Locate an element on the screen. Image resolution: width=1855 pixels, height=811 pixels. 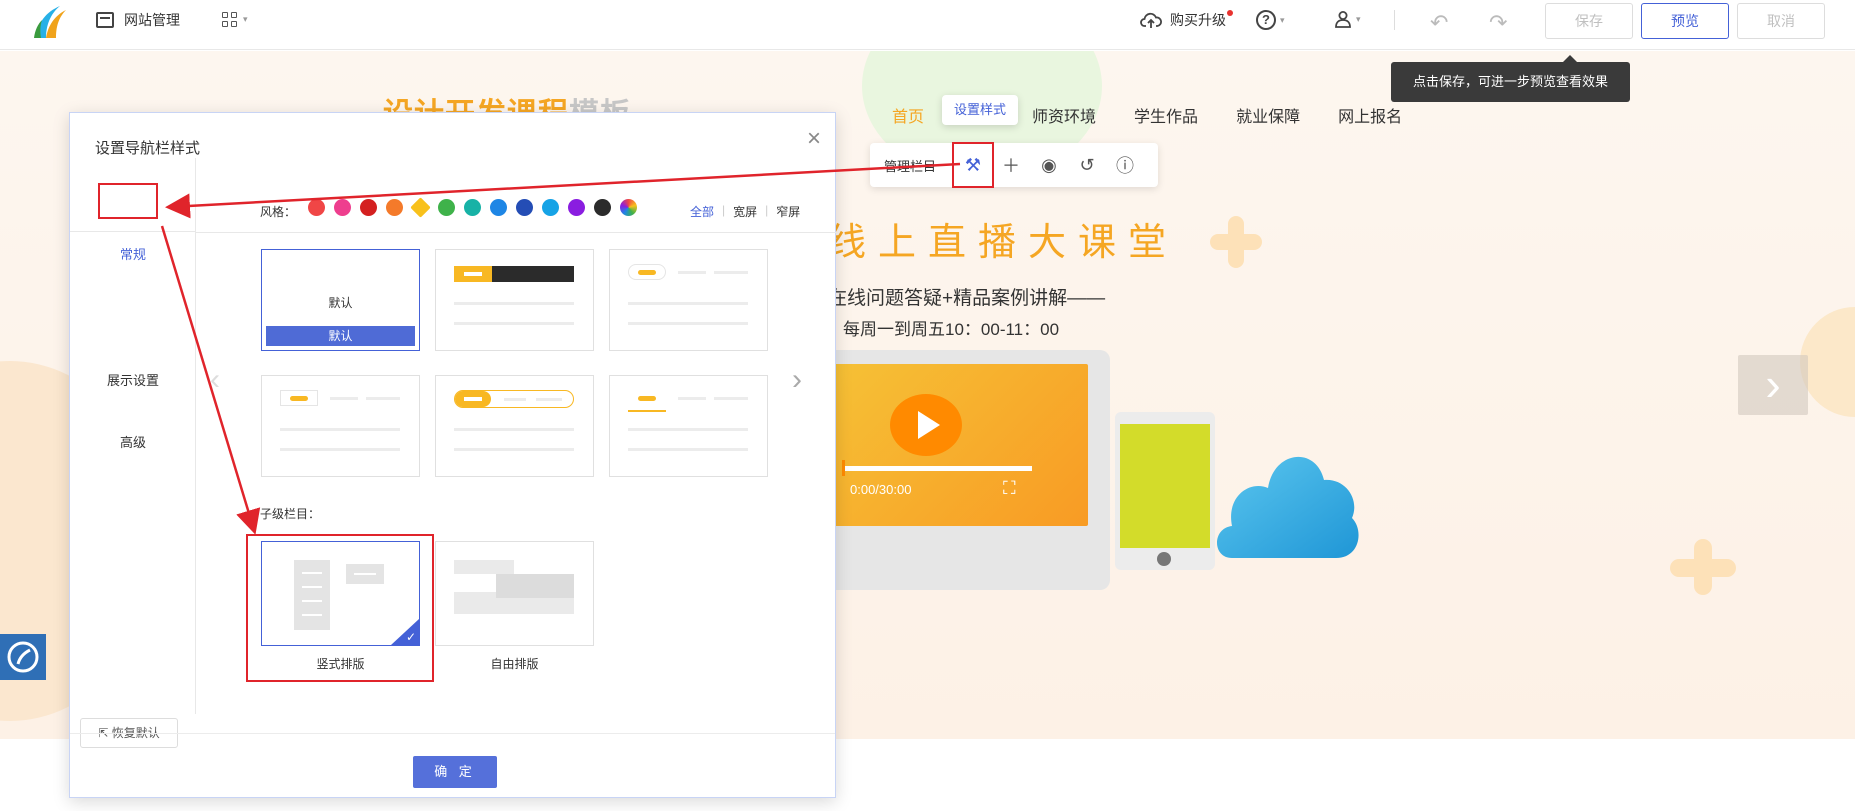
close-icon: × is located at coordinates (814, 139).